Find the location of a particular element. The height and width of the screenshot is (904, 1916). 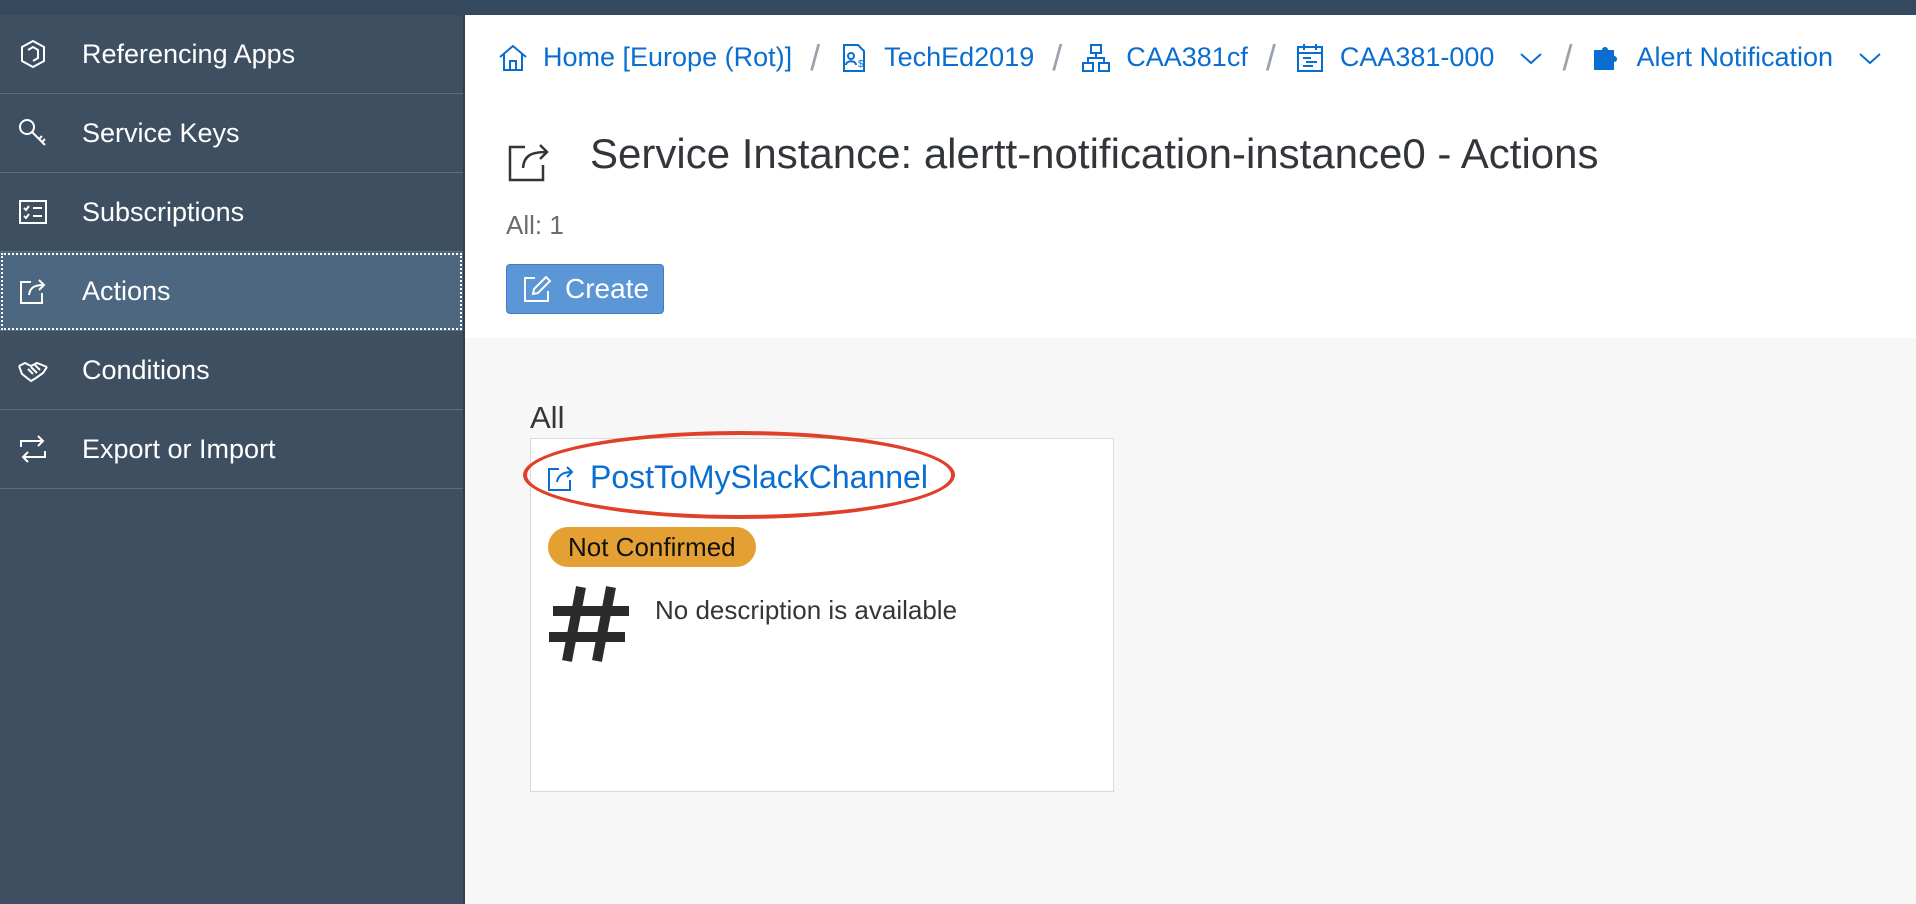

breadcrumb-home: Home [Europe (Rot)] is located at coordinates (644, 58).